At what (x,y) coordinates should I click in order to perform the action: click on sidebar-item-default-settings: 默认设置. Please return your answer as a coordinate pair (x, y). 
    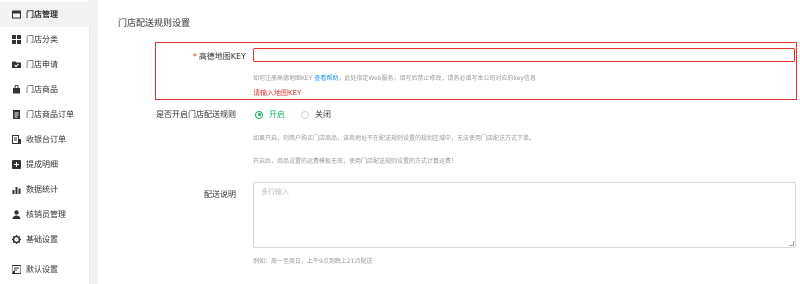
    Looking at the image, I should click on (45, 269).